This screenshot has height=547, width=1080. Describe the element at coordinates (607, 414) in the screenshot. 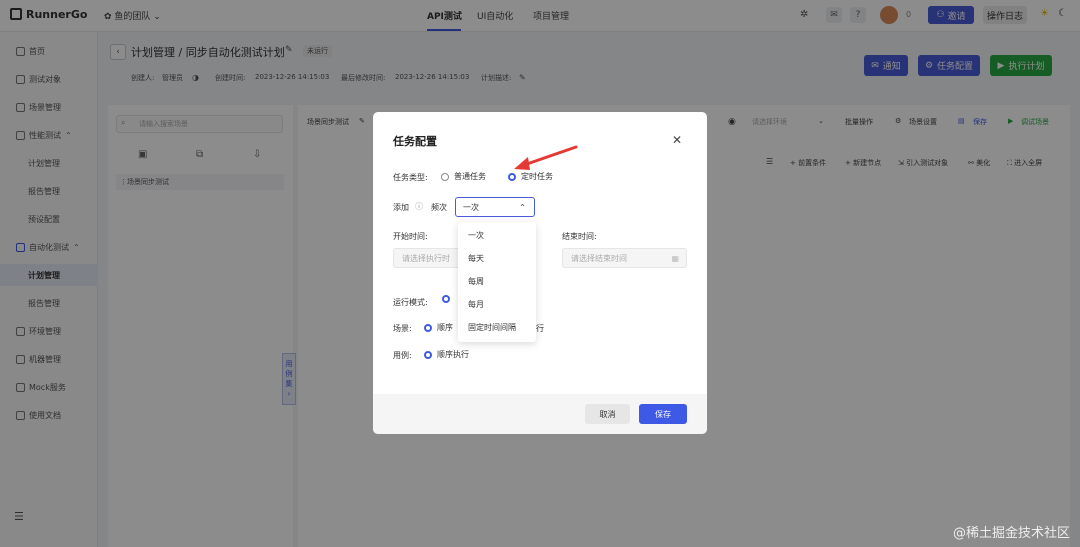

I see `cancel-button: 取消` at that location.